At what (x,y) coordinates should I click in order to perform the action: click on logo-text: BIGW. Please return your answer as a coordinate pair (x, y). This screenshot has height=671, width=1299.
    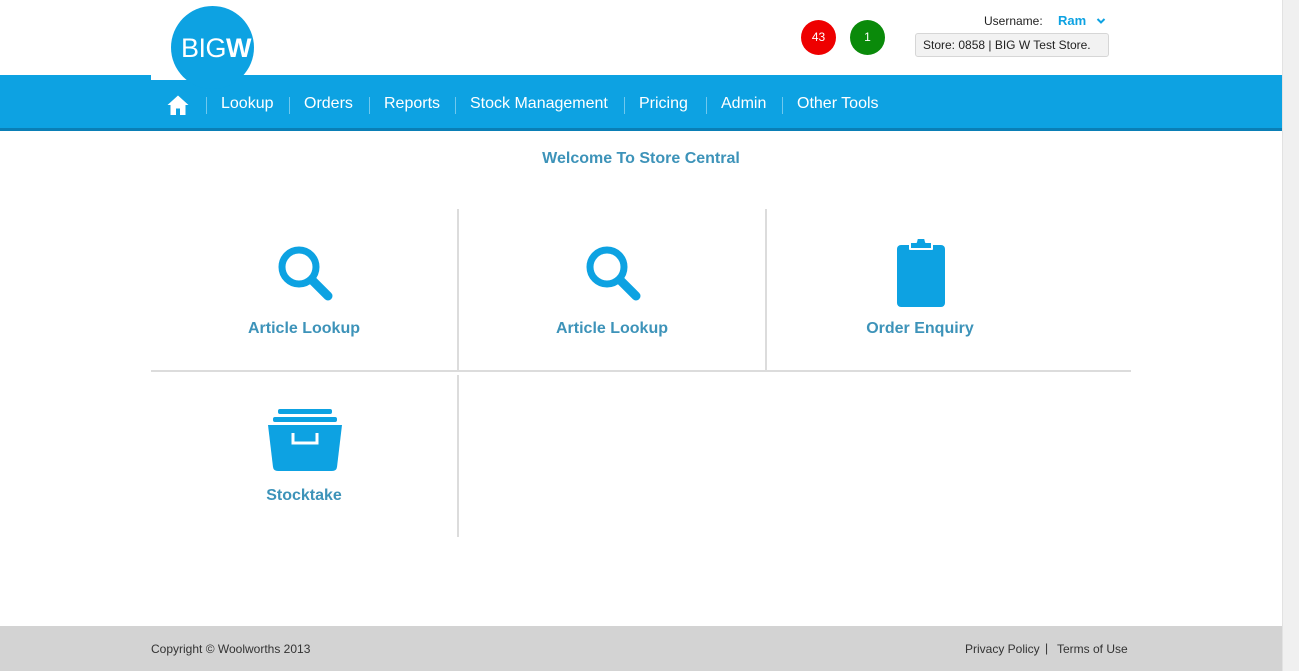
    Looking at the image, I should click on (216, 48).